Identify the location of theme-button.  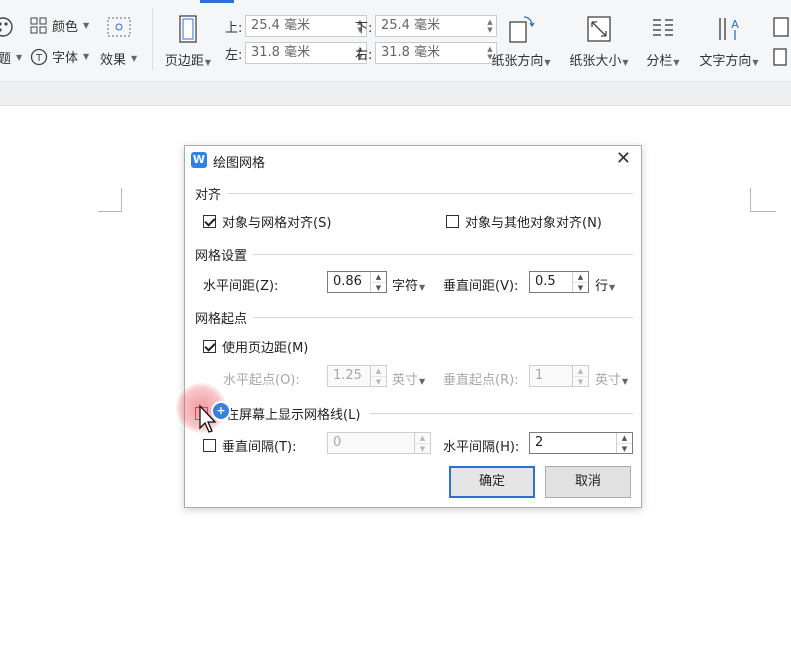
(7, 27).